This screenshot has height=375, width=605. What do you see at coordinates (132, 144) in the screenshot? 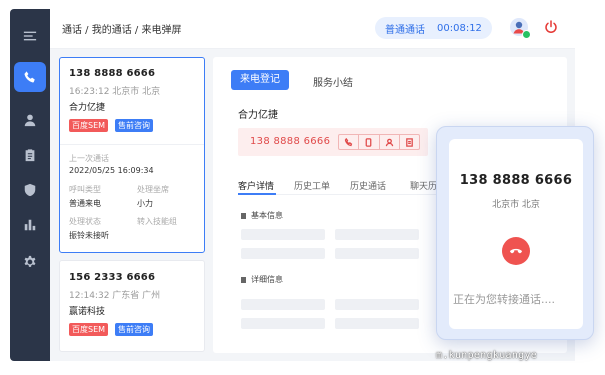
I see `divider` at bounding box center [132, 144].